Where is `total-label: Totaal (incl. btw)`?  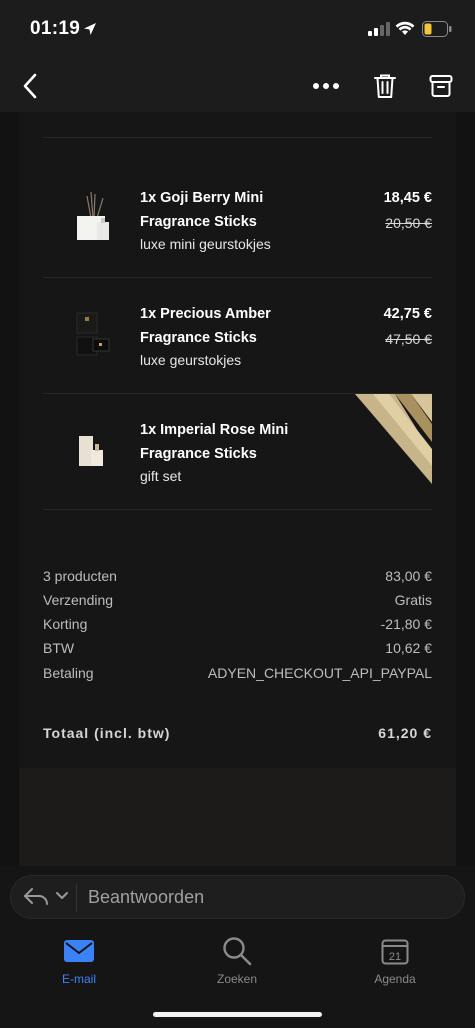 total-label: Totaal (incl. btw) is located at coordinates (107, 733).